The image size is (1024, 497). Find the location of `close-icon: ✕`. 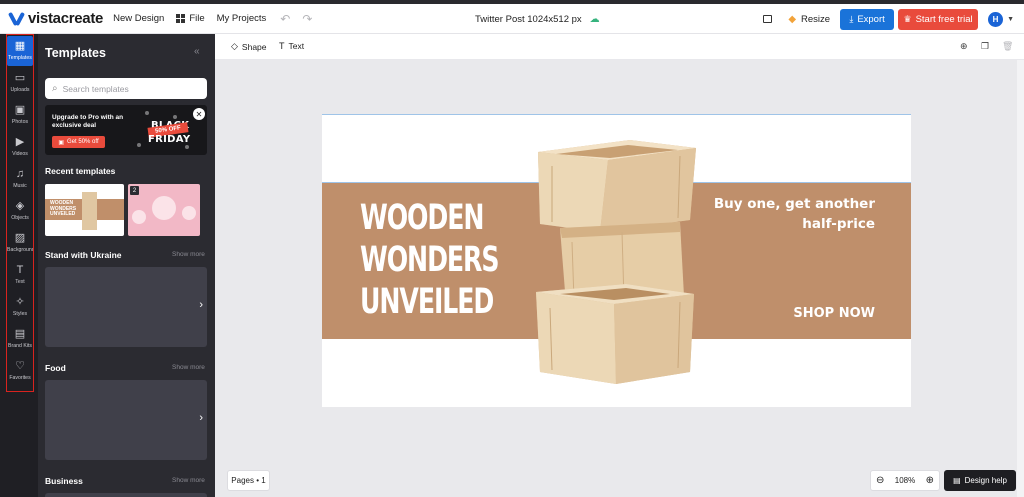

close-icon: ✕ is located at coordinates (199, 114).